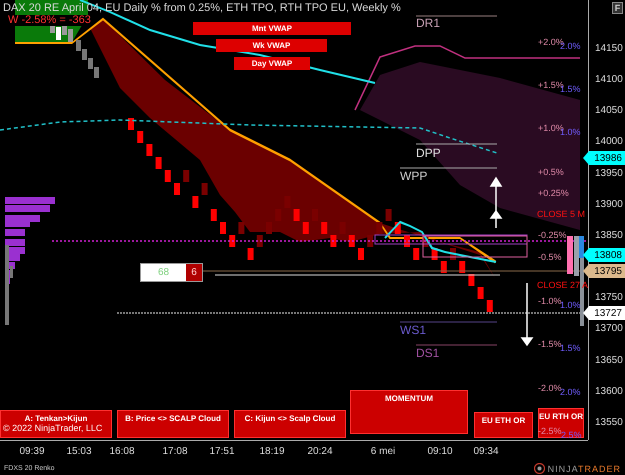 The width and height of the screenshot is (625, 475). What do you see at coordinates (503, 425) in the screenshot?
I see `signal-panel: EU ETH OR` at bounding box center [503, 425].